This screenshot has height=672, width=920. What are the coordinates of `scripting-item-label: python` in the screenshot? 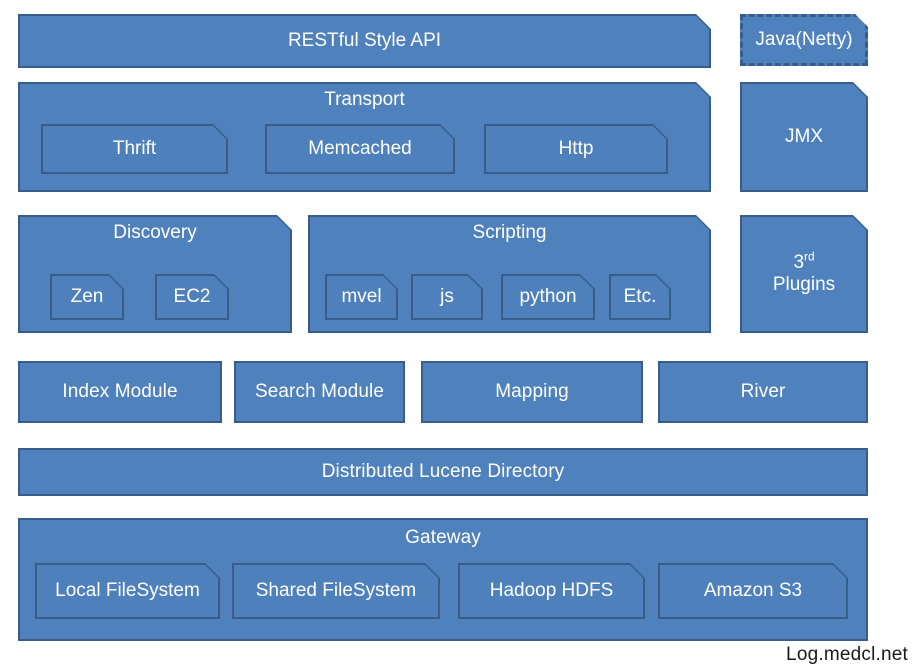 It's located at (548, 296).